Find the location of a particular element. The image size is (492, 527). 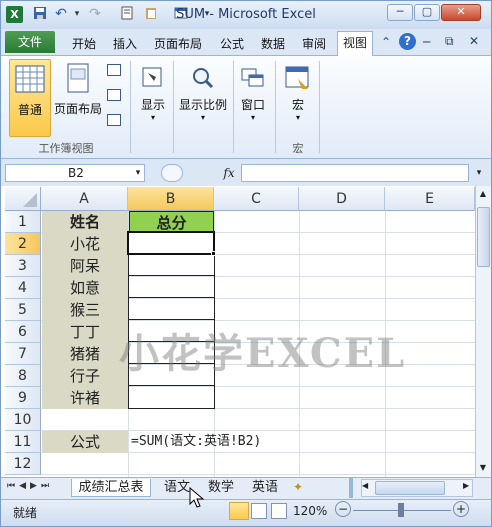

cell-a4: 如意 is located at coordinates (85, 288).